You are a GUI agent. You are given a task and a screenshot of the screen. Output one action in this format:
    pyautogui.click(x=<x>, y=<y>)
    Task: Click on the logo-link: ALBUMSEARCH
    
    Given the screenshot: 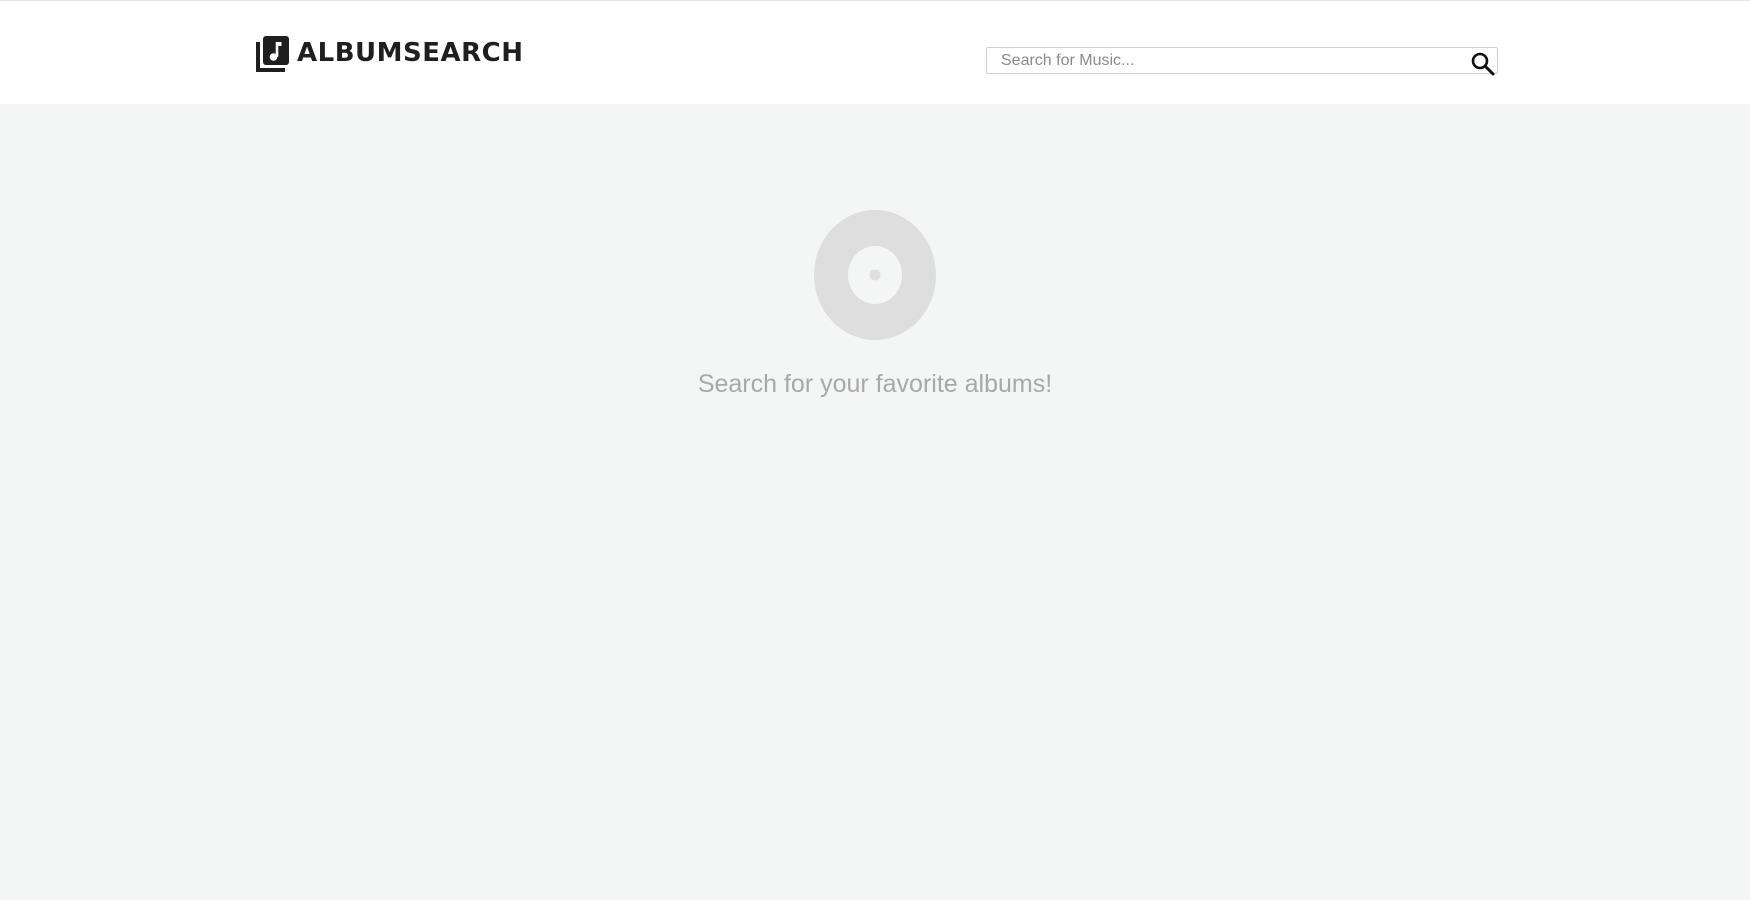 What is the action you would take?
    pyautogui.click(x=389, y=53)
    